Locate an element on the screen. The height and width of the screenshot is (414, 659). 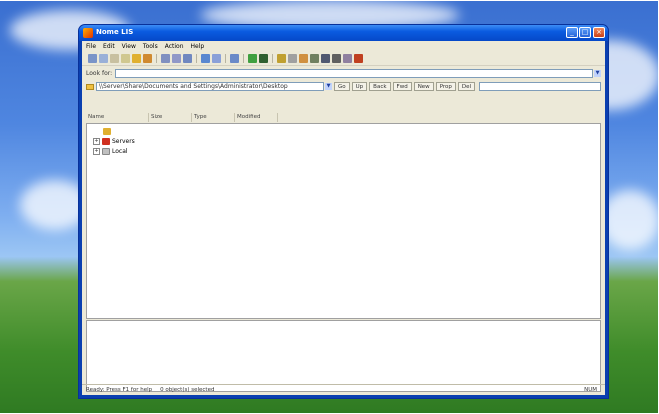
title-bar: Nome LIS _ □ × is located at coordinates (343, 33).